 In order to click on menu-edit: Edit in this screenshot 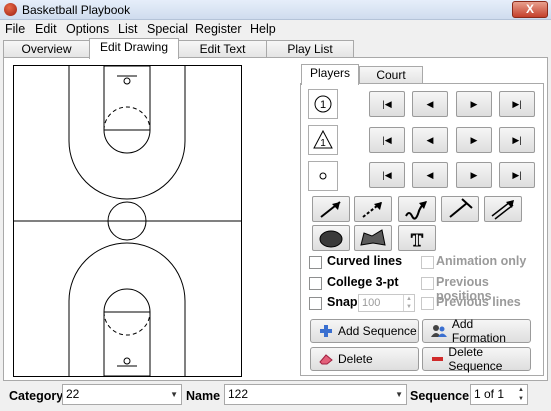, I will do `click(46, 29)`.